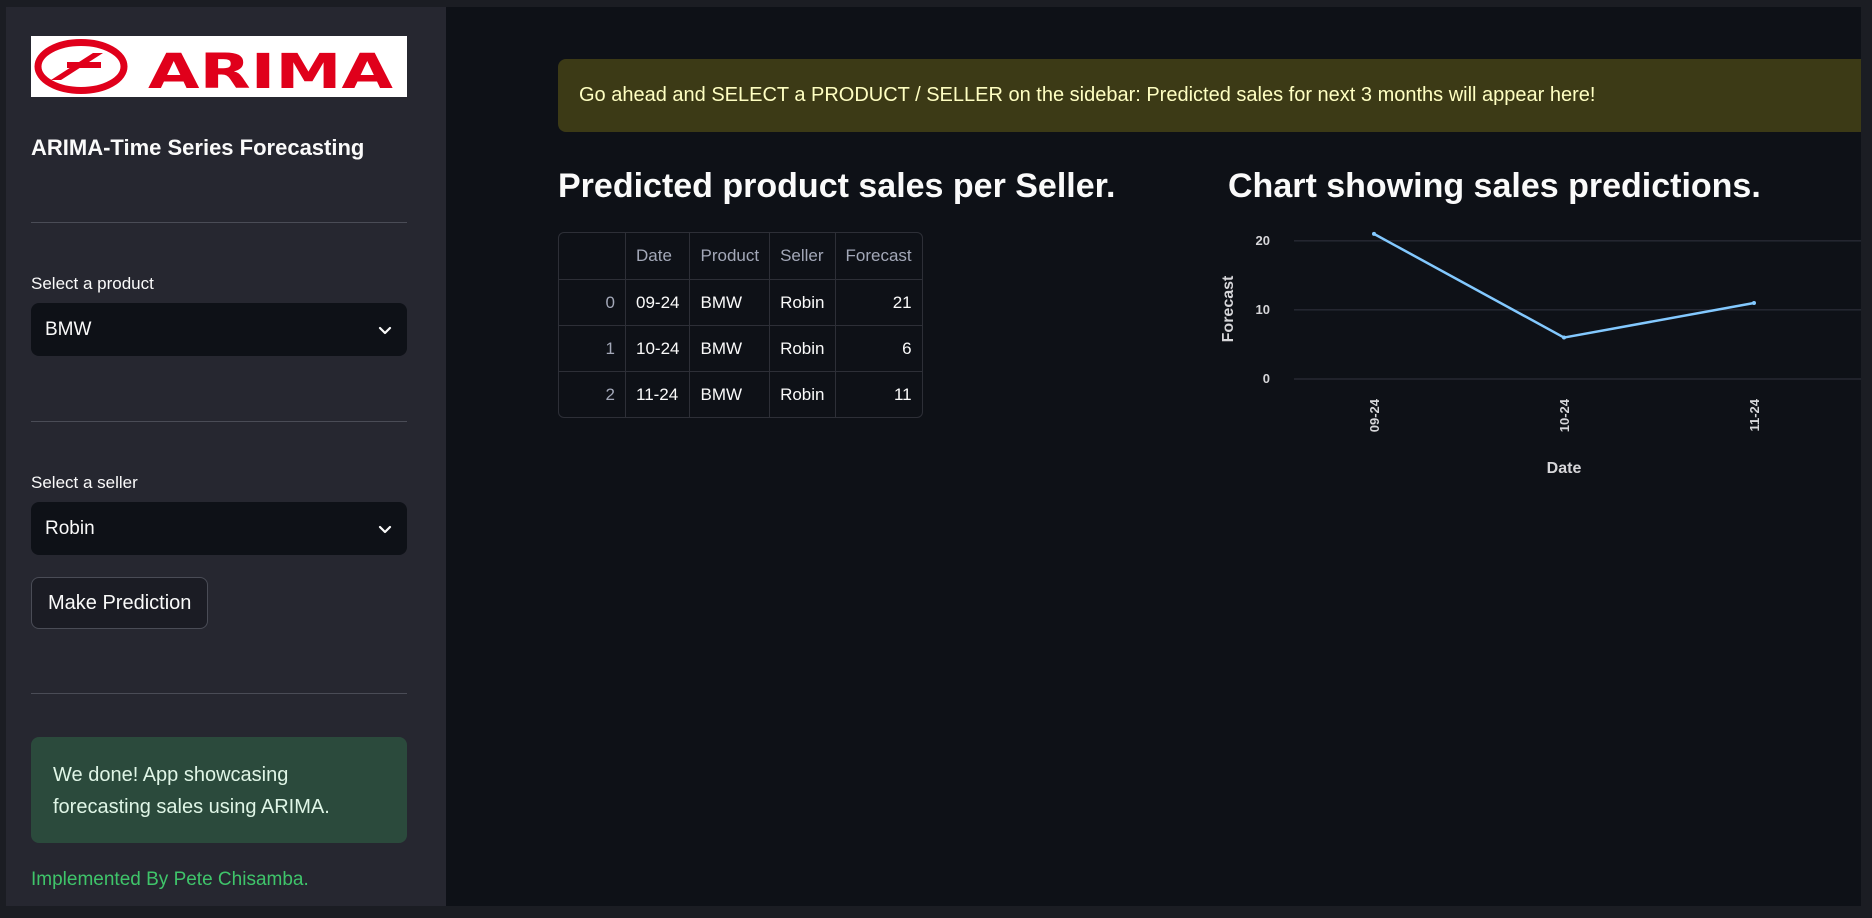  I want to click on svg-text: ARIMA, so click(270, 70).